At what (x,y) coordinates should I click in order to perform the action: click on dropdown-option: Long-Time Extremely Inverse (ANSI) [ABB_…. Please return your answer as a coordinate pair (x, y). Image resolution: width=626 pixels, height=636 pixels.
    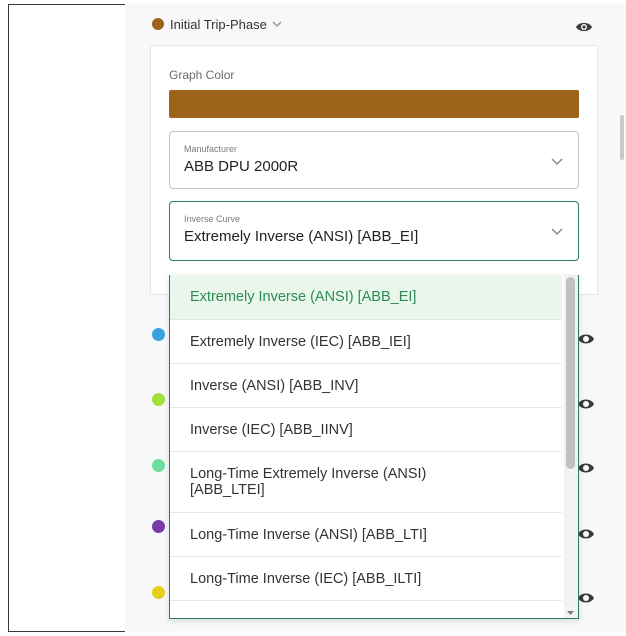
    Looking at the image, I should click on (366, 482).